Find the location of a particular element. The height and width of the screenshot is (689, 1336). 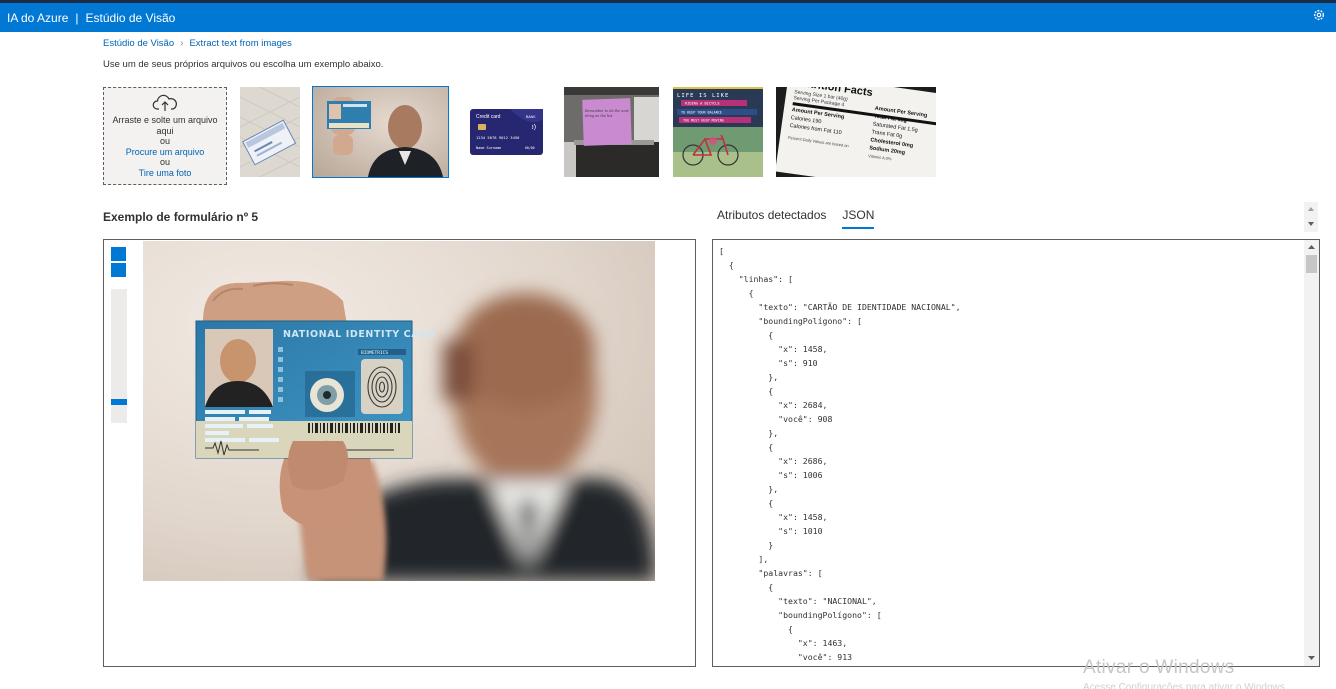

breadcrumb-root: Estúdio de Visão is located at coordinates (138, 43).